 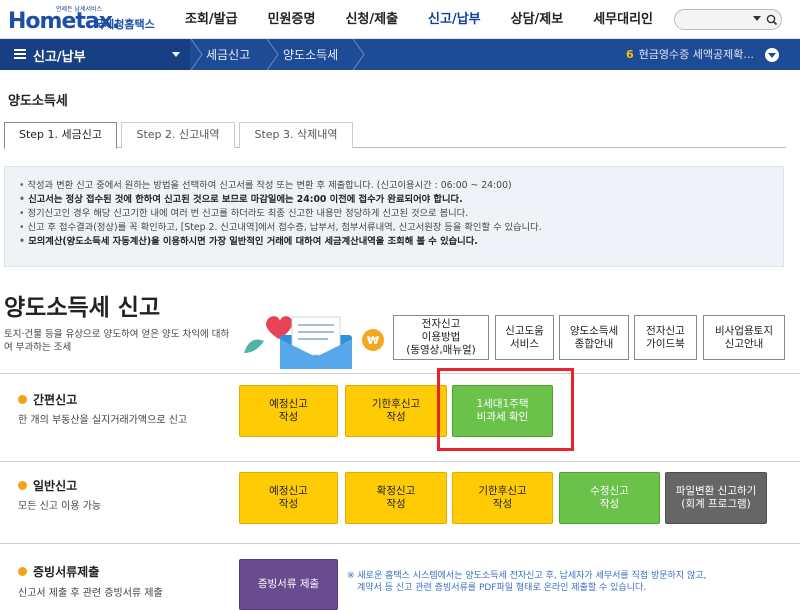 What do you see at coordinates (744, 330) in the screenshot?
I see `help-label: 비사업용토지` at bounding box center [744, 330].